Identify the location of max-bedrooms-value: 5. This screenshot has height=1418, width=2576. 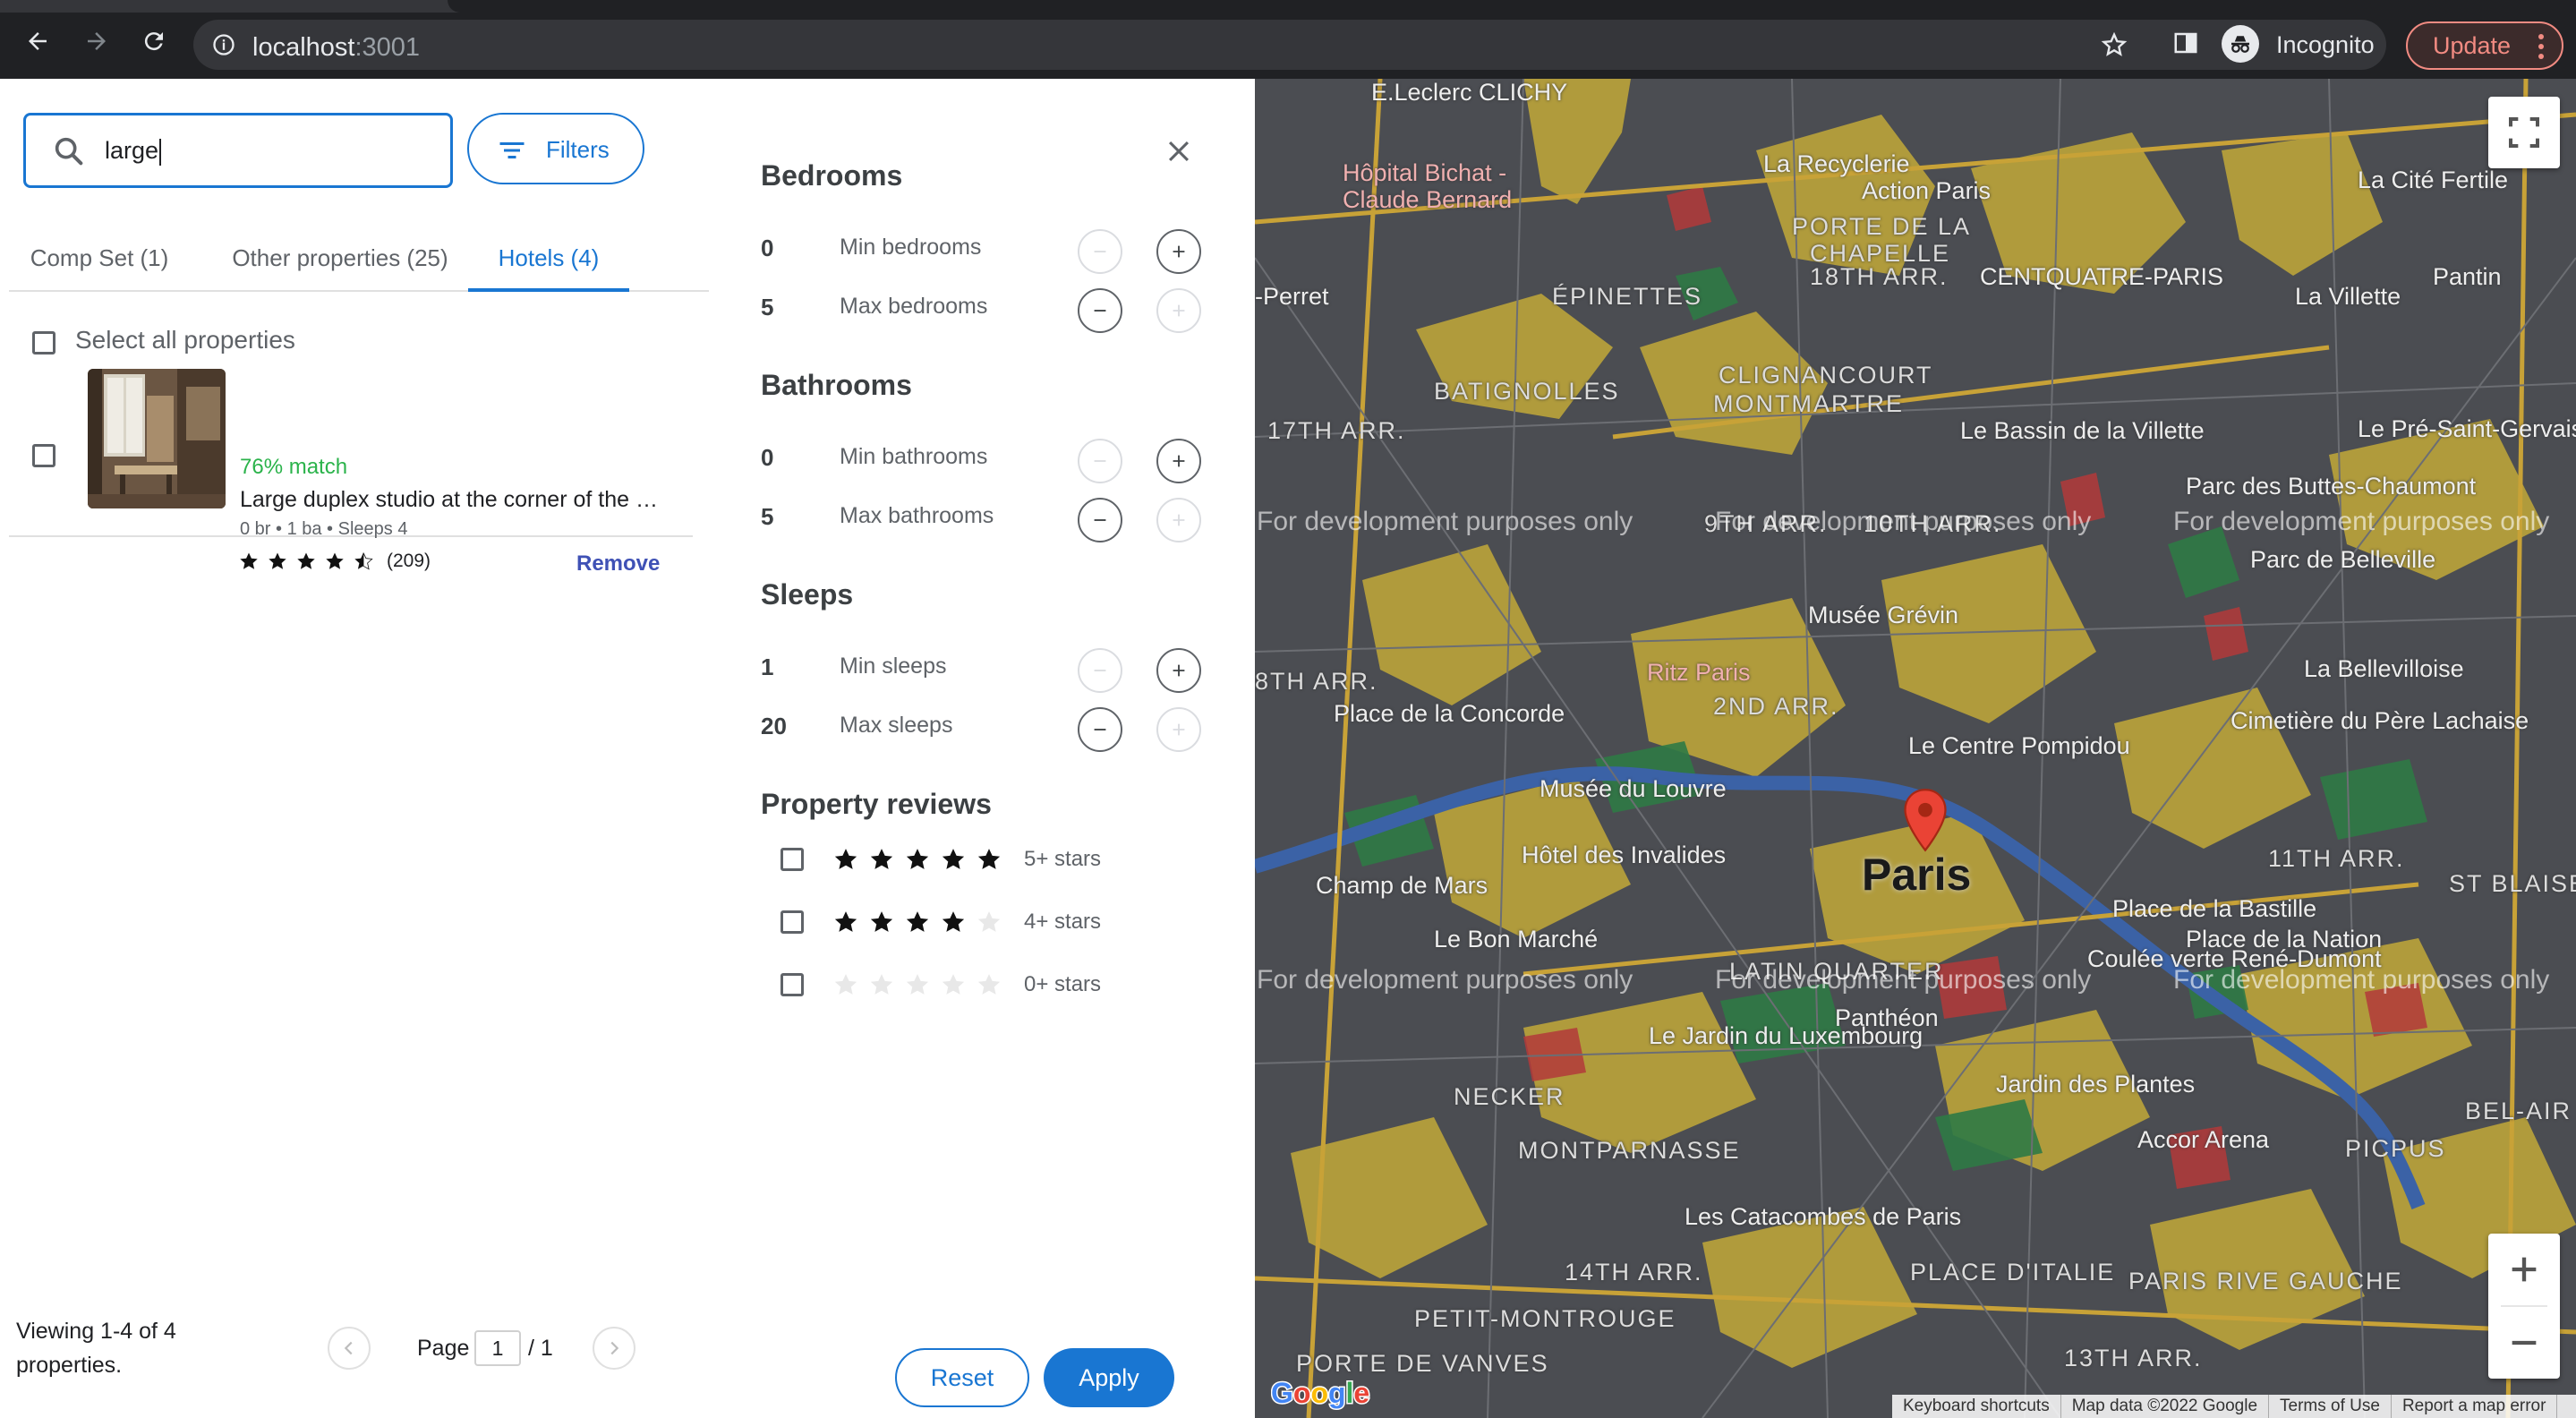
(767, 307).